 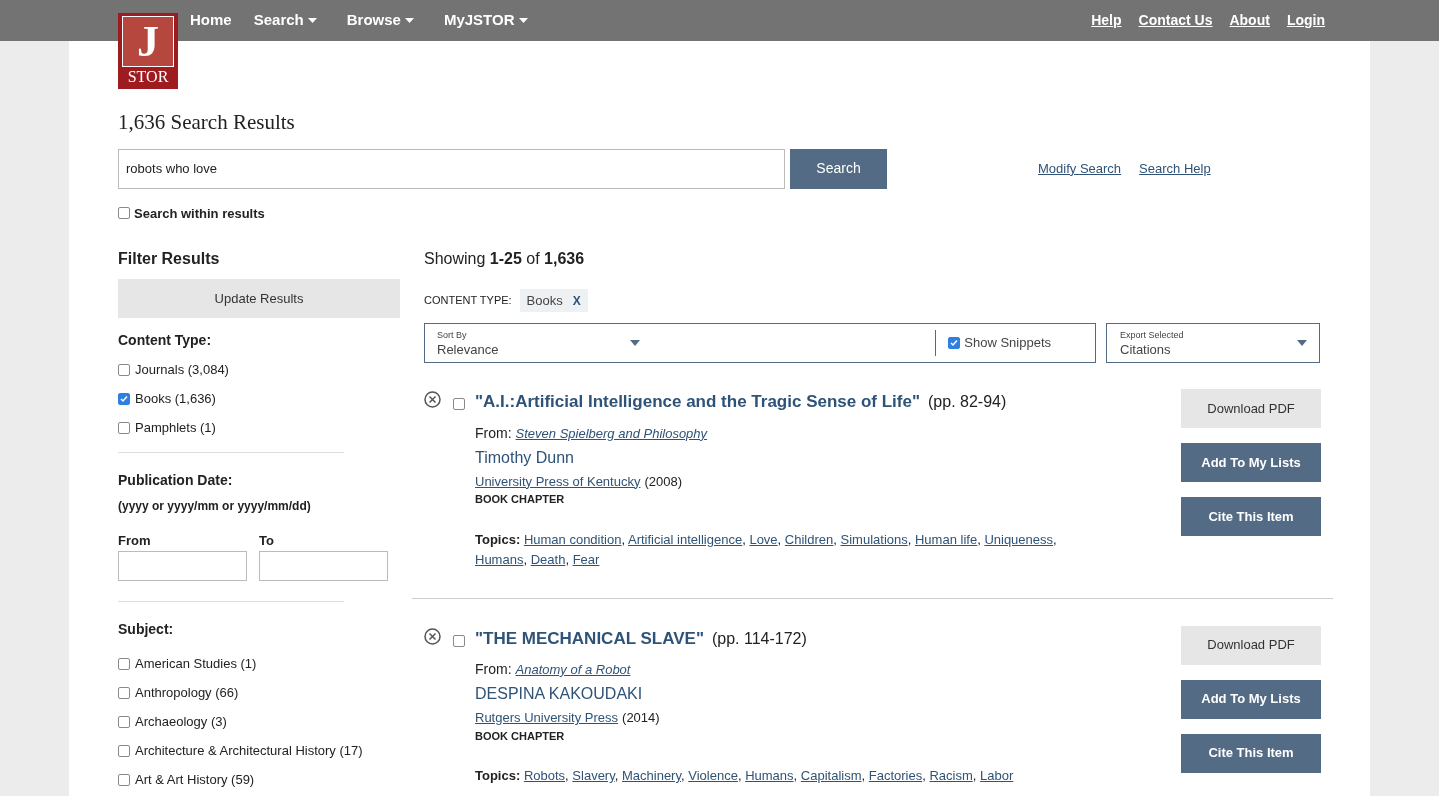 I want to click on nav-link: Search, so click(x=289, y=20).